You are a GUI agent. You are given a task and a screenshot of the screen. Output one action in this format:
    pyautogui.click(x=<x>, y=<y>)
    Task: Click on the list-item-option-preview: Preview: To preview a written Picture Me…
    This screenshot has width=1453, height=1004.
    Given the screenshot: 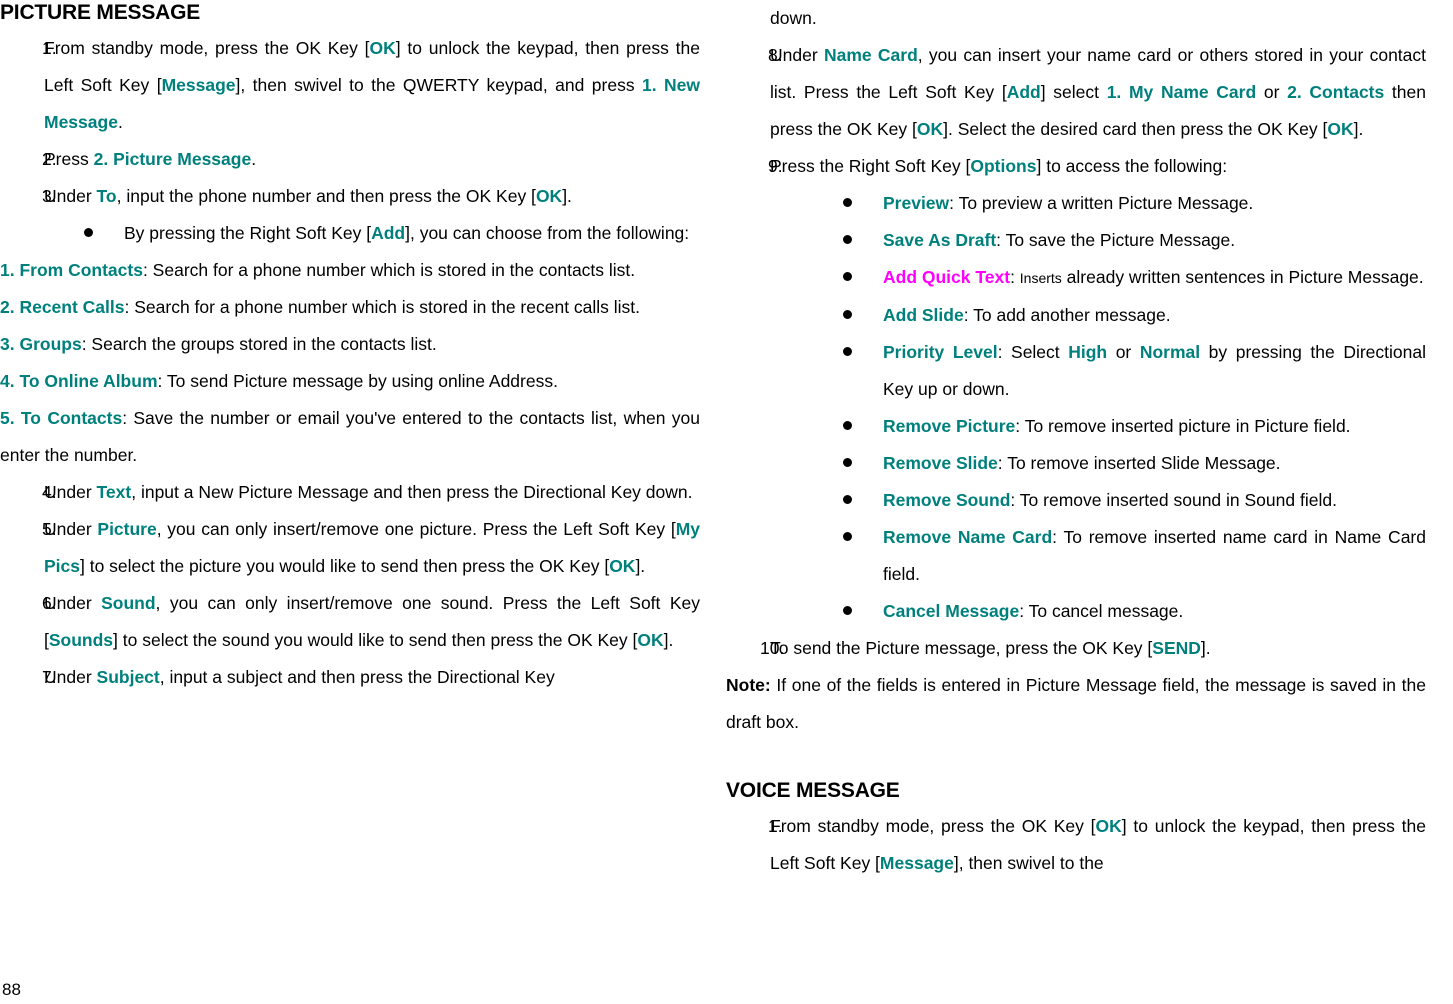 What is the action you would take?
    pyautogui.click(x=1076, y=203)
    